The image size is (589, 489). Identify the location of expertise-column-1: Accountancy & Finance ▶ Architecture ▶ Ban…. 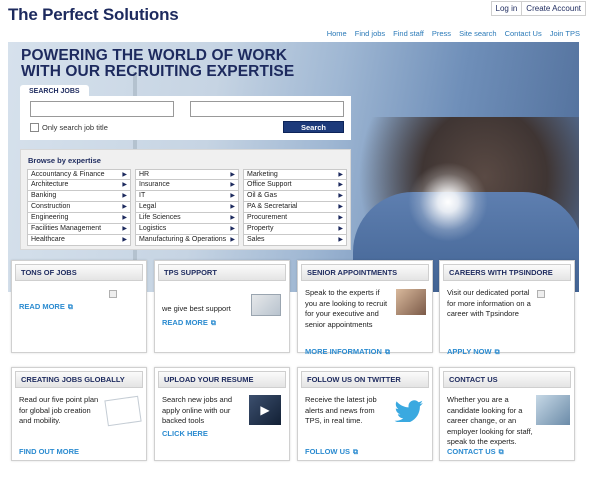
(79, 207).